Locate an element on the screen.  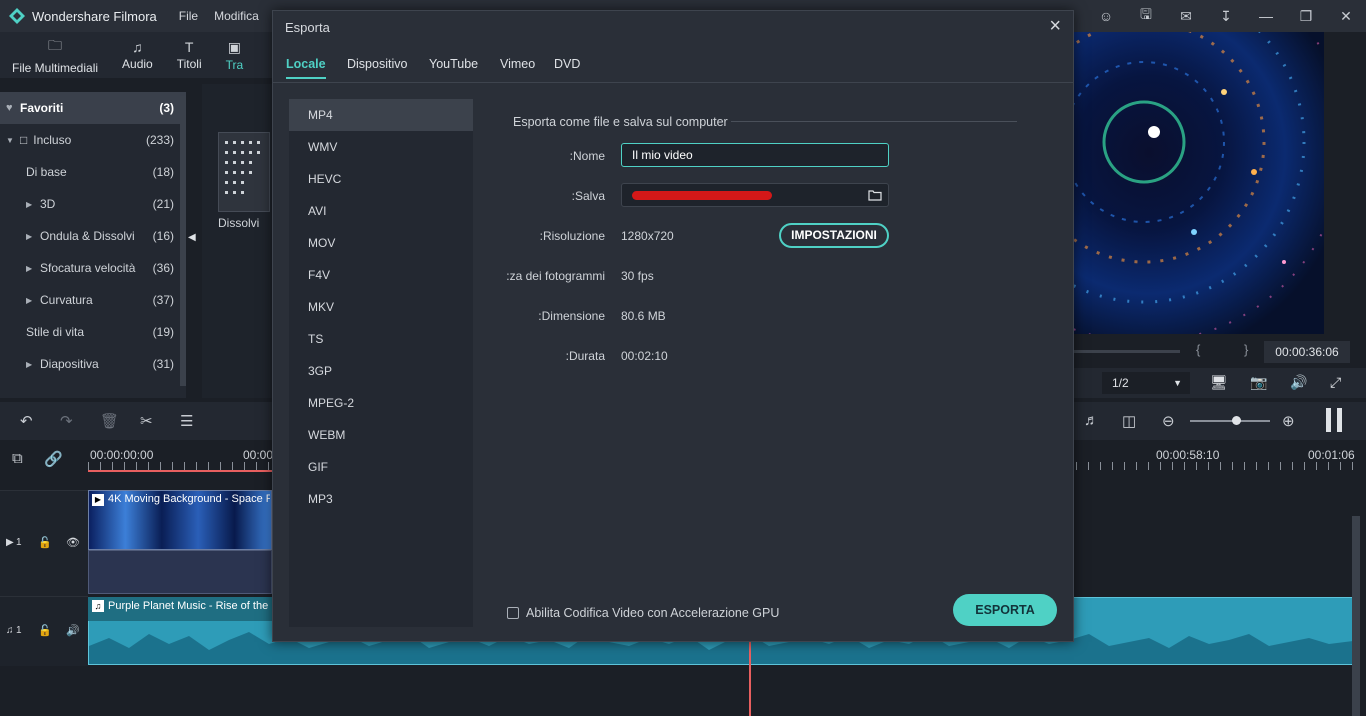
zoom-out-icon: ⊖ is located at coordinates (1168, 421).